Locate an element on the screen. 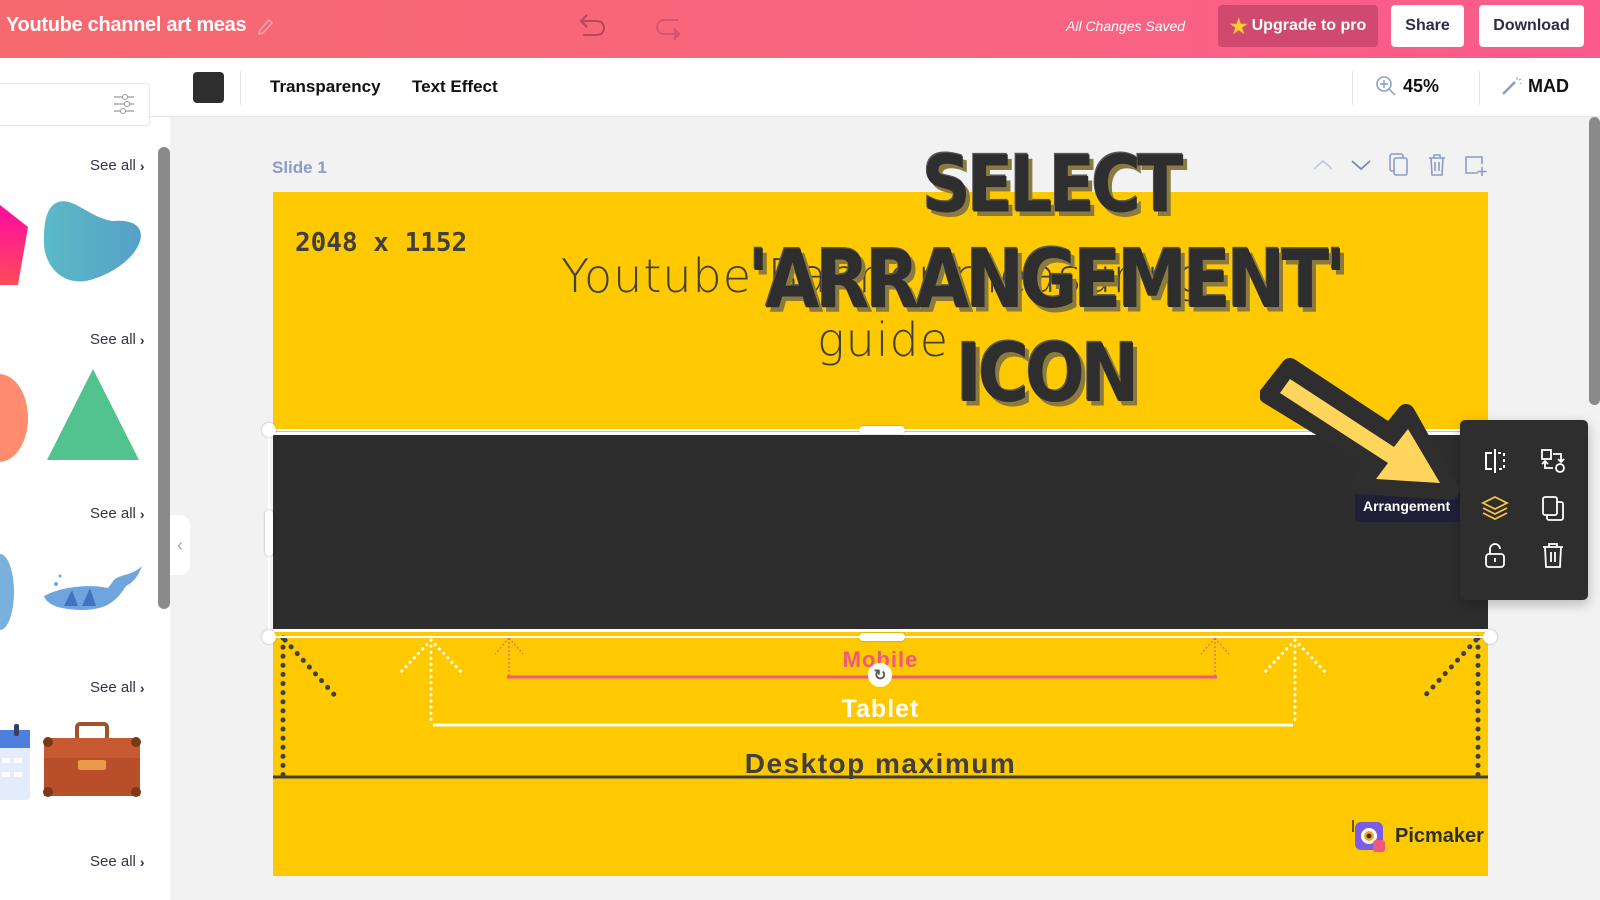 Image resolution: width=1600 pixels, height=900 pixels. magic-button: MAD is located at coordinates (1534, 86).